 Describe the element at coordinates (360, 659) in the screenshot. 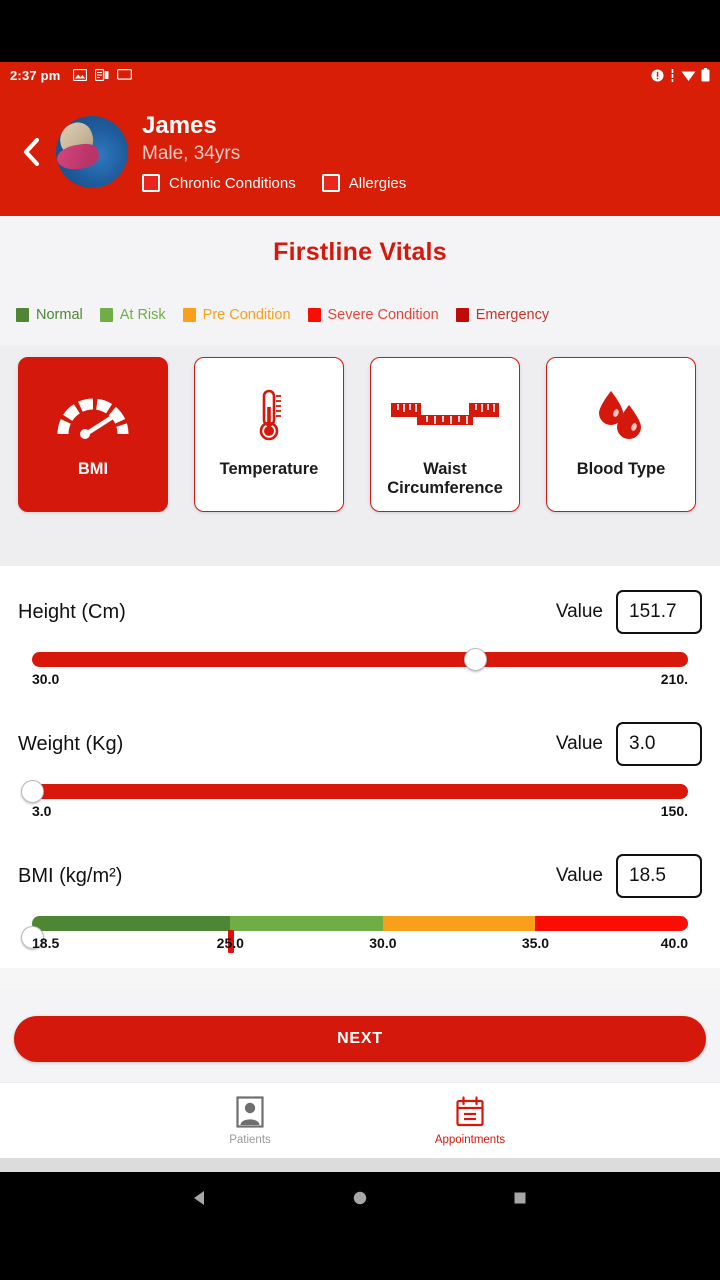

I see `slider-track-height` at that location.